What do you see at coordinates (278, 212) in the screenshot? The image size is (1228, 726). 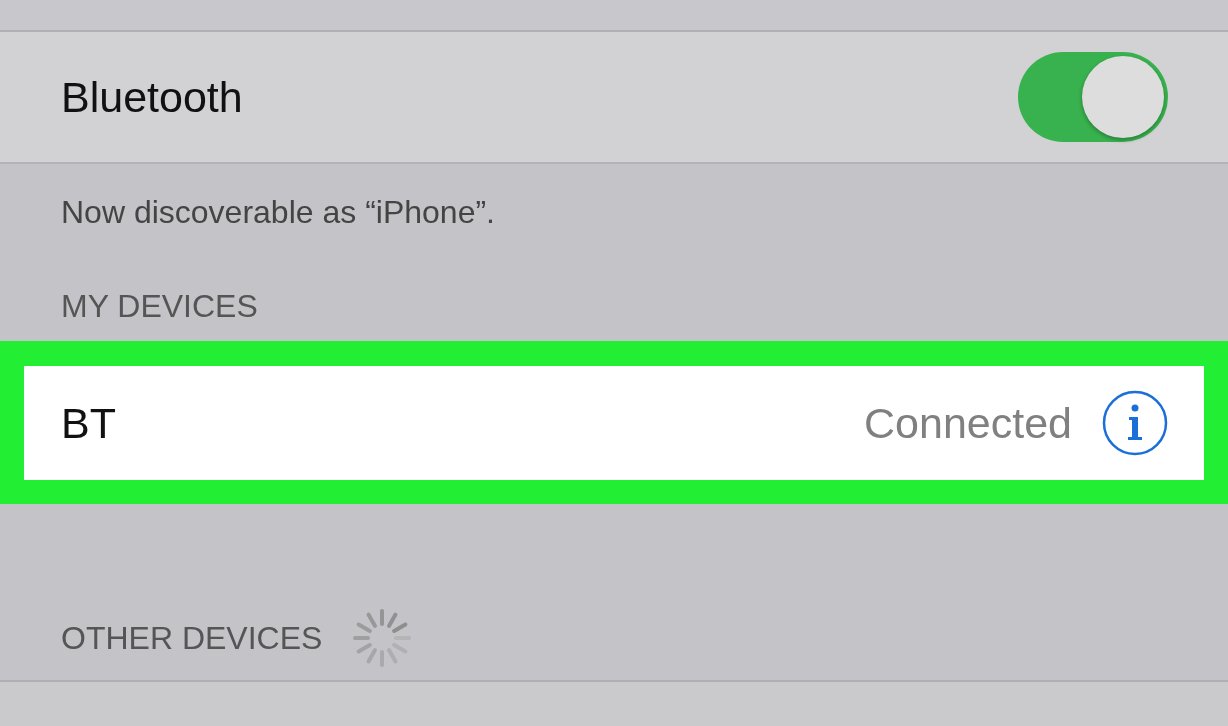 I see `discoverable-note: Now discoverable as “iPhone”.` at bounding box center [278, 212].